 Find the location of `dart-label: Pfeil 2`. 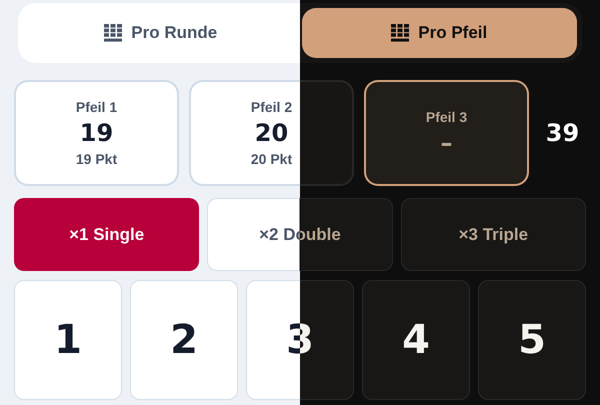

dart-label: Pfeil 2 is located at coordinates (271, 107).